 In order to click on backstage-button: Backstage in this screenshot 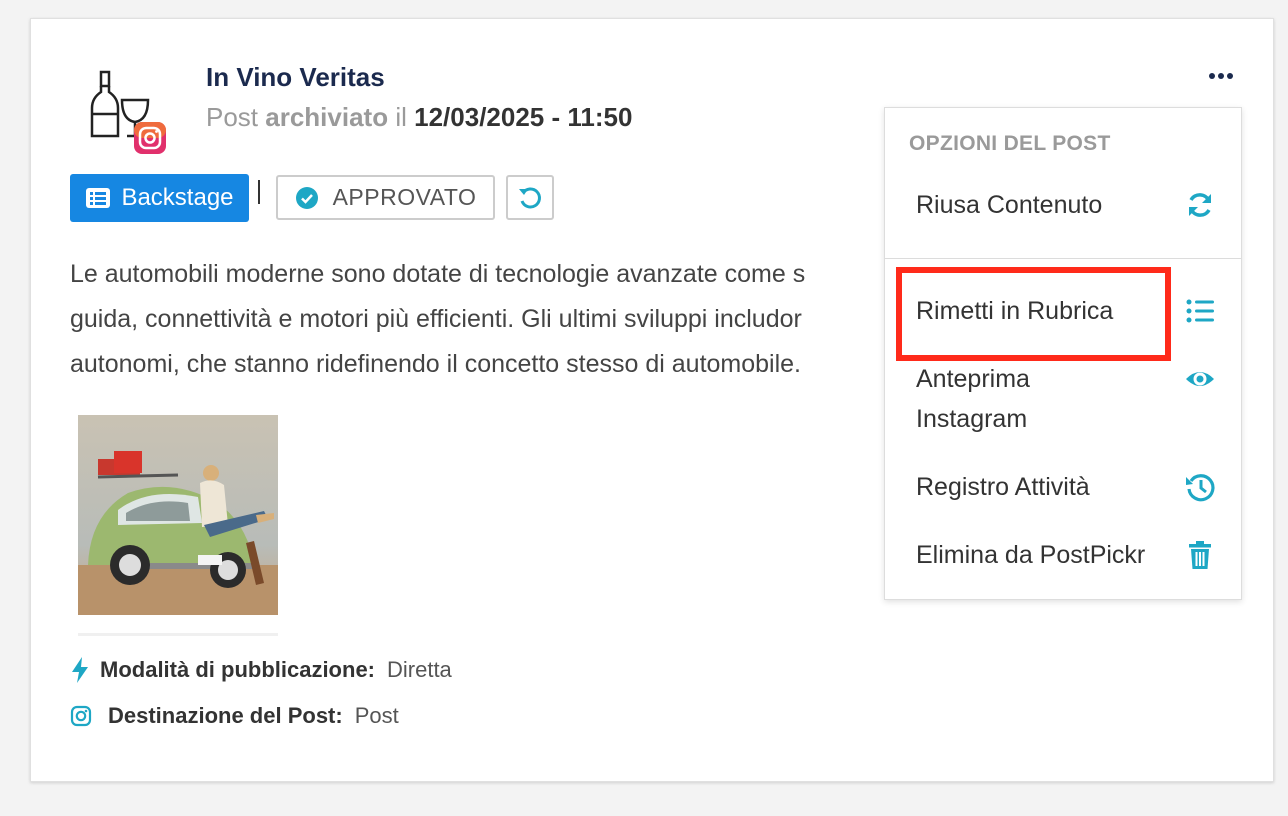, I will do `click(159, 198)`.